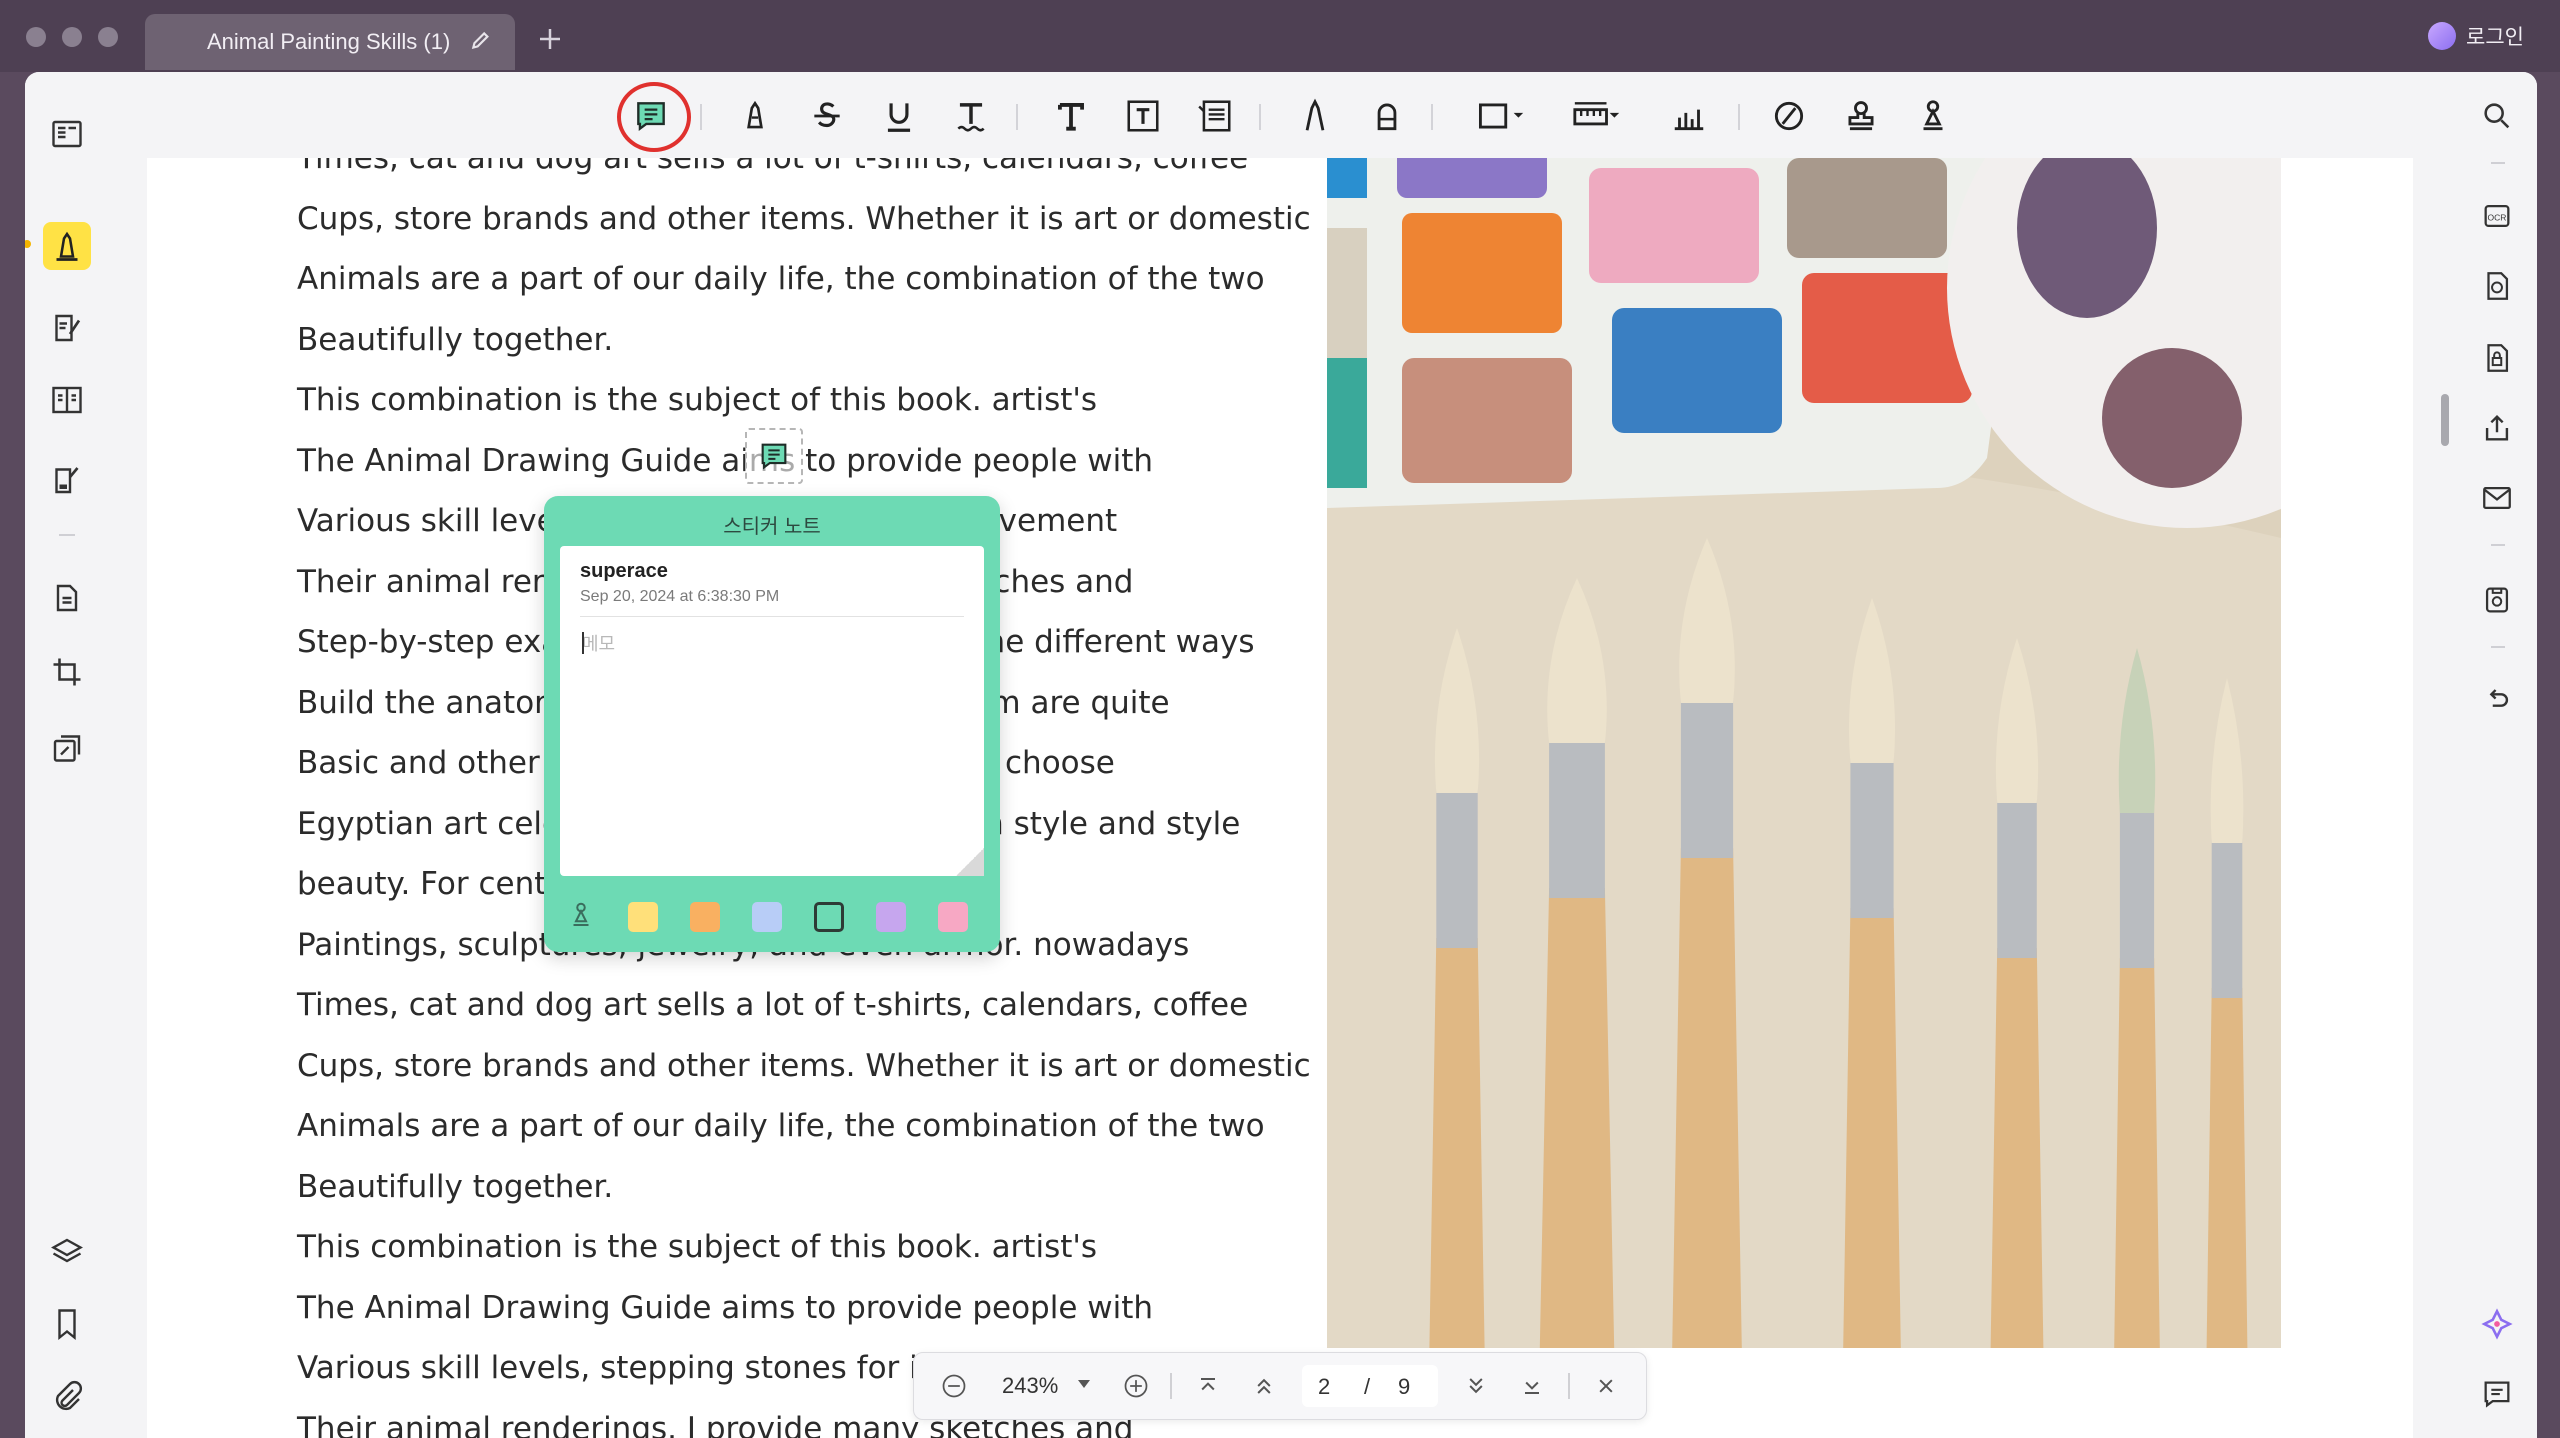  I want to click on first-page-button, so click(1208, 1386).